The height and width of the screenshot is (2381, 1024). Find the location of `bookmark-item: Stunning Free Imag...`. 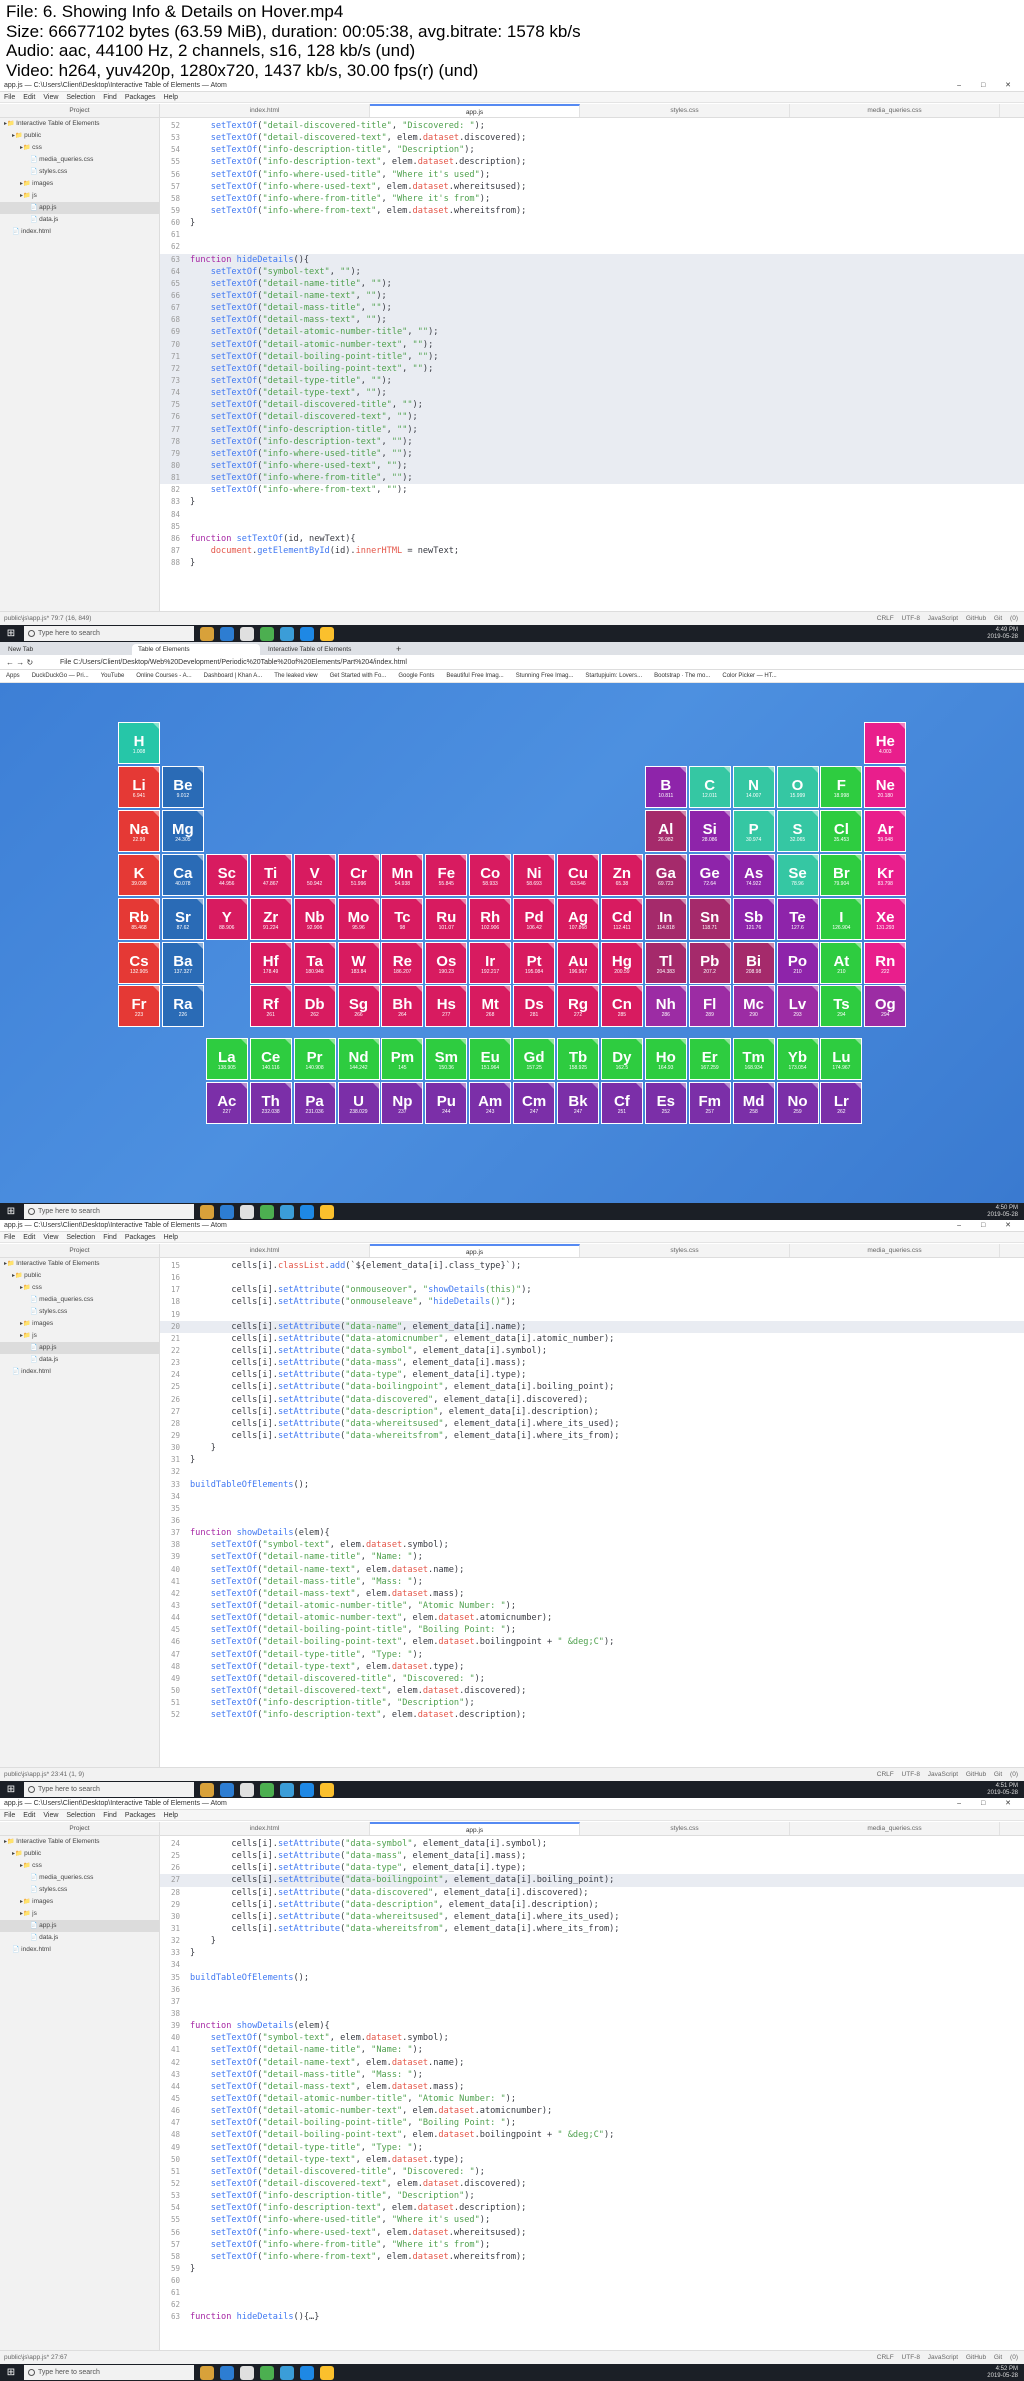

bookmark-item: Stunning Free Imag... is located at coordinates (545, 676).